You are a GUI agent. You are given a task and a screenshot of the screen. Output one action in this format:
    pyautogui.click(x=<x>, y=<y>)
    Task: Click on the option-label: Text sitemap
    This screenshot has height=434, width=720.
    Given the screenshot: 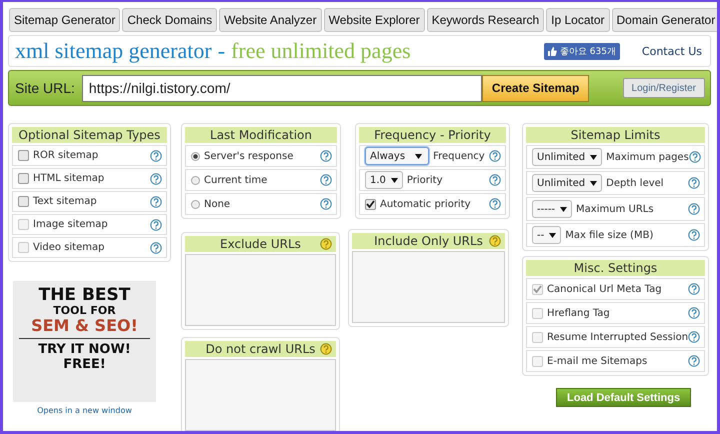 What is the action you would take?
    pyautogui.click(x=65, y=201)
    